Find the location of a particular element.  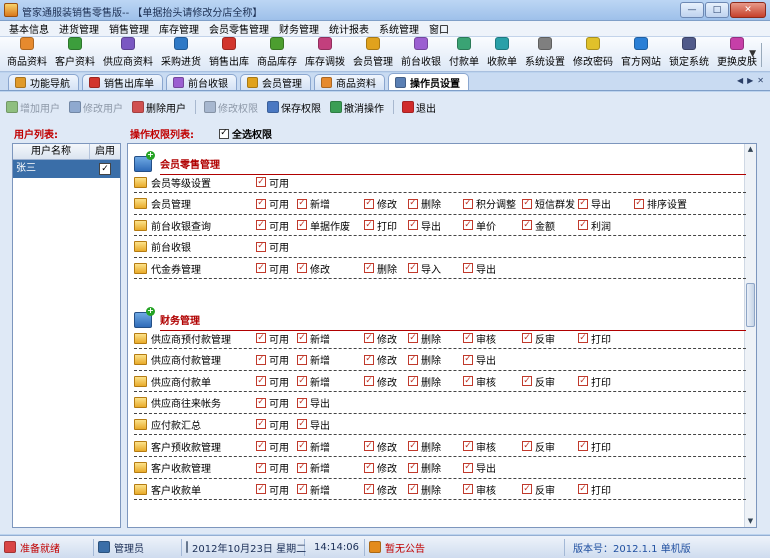

permission-option: ✓ 积分调整 is located at coordinates (491, 203).